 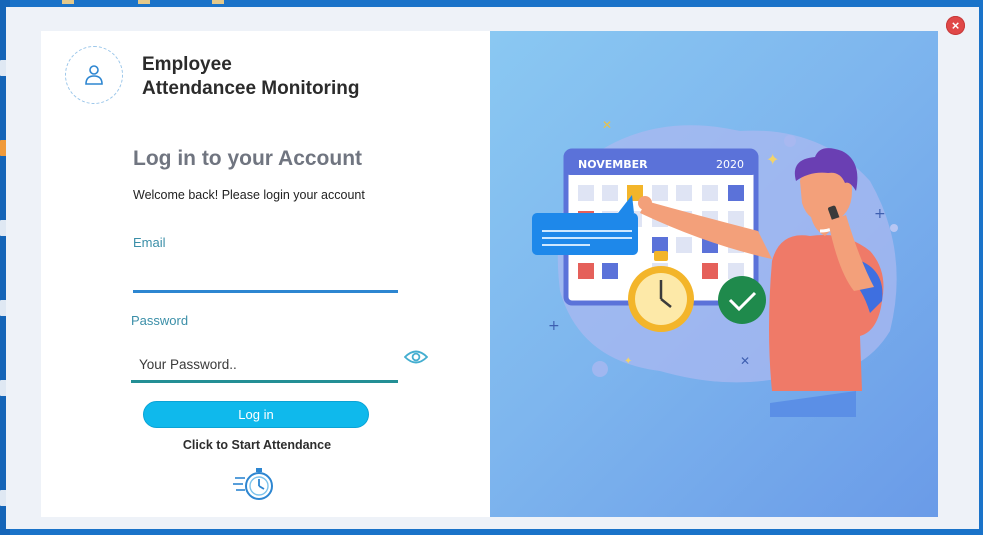 What do you see at coordinates (730, 164) in the screenshot?
I see `calendar-year: 2020` at bounding box center [730, 164].